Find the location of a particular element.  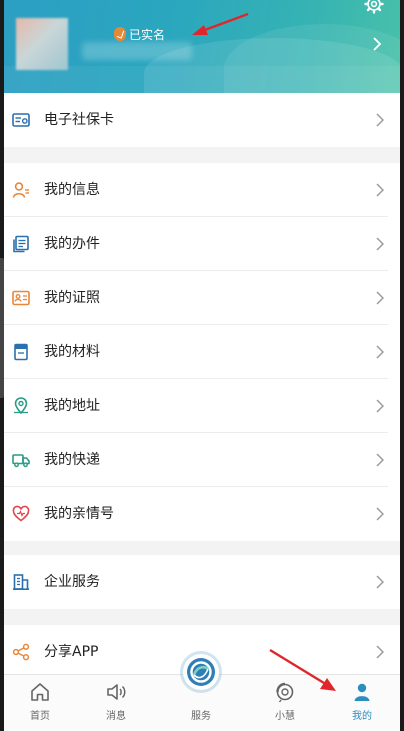

banner-decoration is located at coordinates (202, 79).